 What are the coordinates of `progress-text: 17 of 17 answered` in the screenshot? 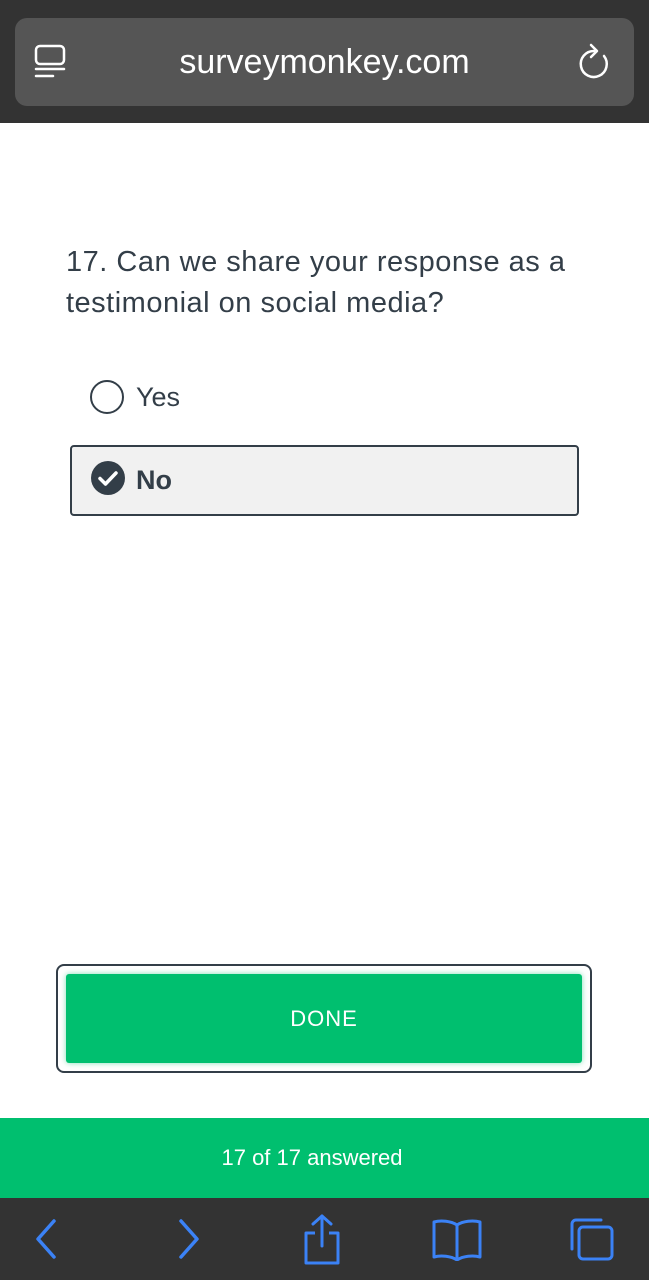 It's located at (312, 1157).